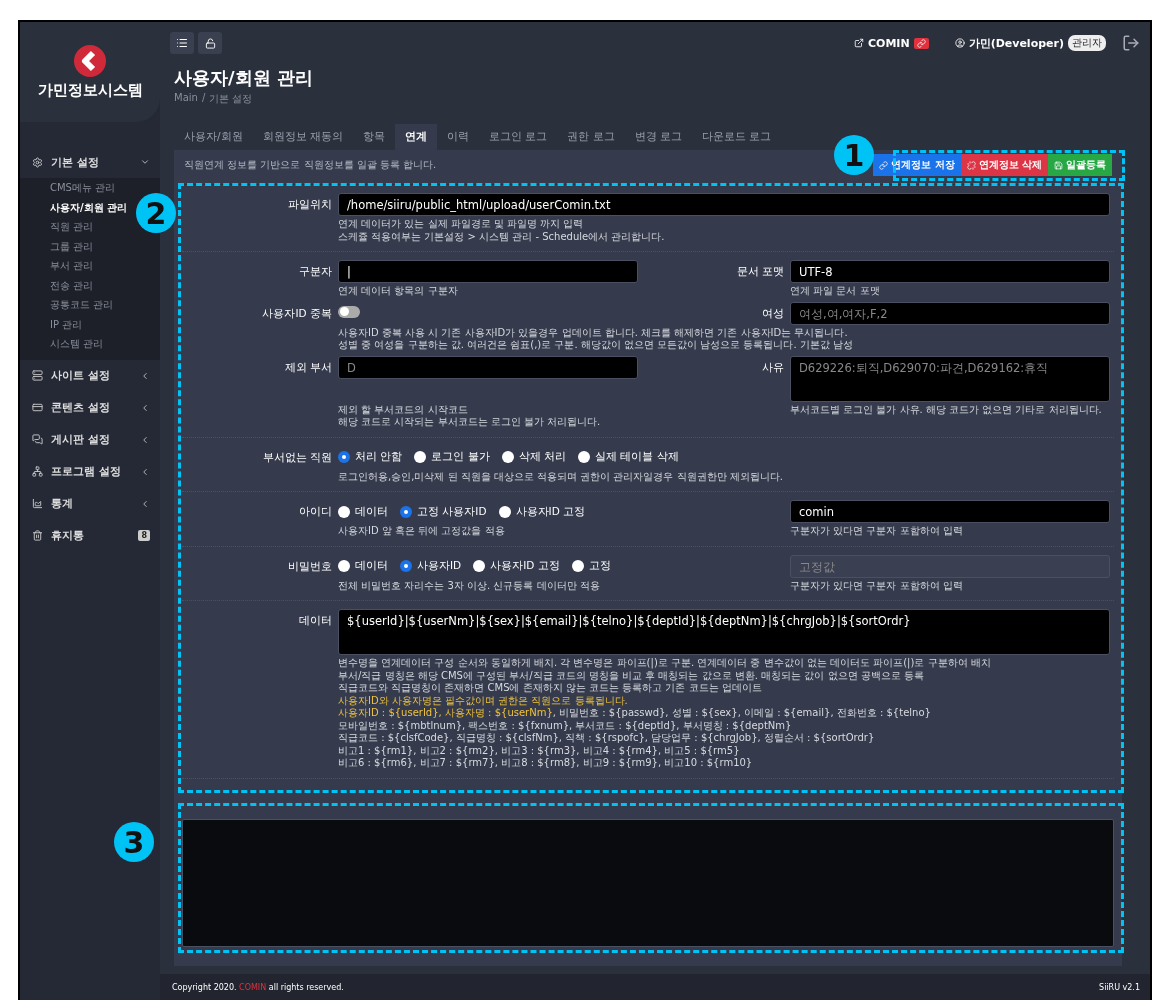 This screenshot has height=1000, width=1164. What do you see at coordinates (593, 332) in the screenshot?
I see `help-text: 사용자ID 중복 사용 시 기존 사용자ID가 있을경우 업데이트 합니다. 체크를 해제하면 기존 사용자ID는 무시됩니다.` at bounding box center [593, 332].